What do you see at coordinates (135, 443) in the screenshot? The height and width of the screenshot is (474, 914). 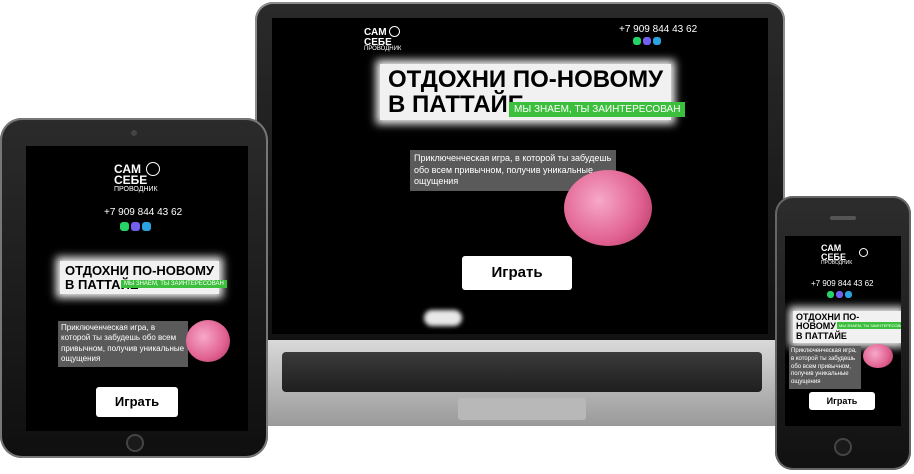 I see `tablet-home-button` at bounding box center [135, 443].